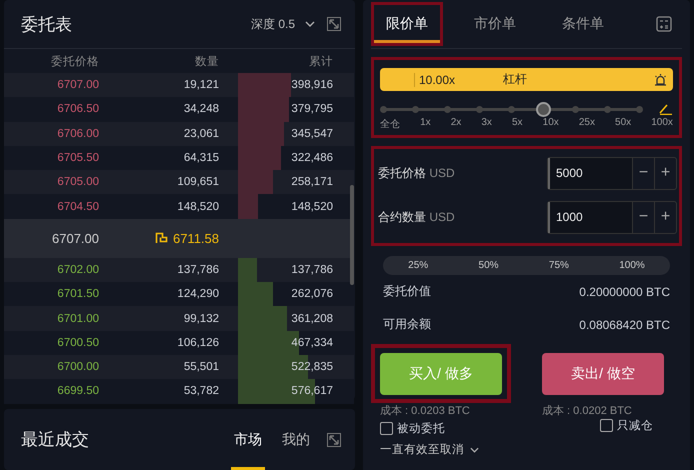 The image size is (694, 470). I want to click on calculator-icon, so click(664, 24).